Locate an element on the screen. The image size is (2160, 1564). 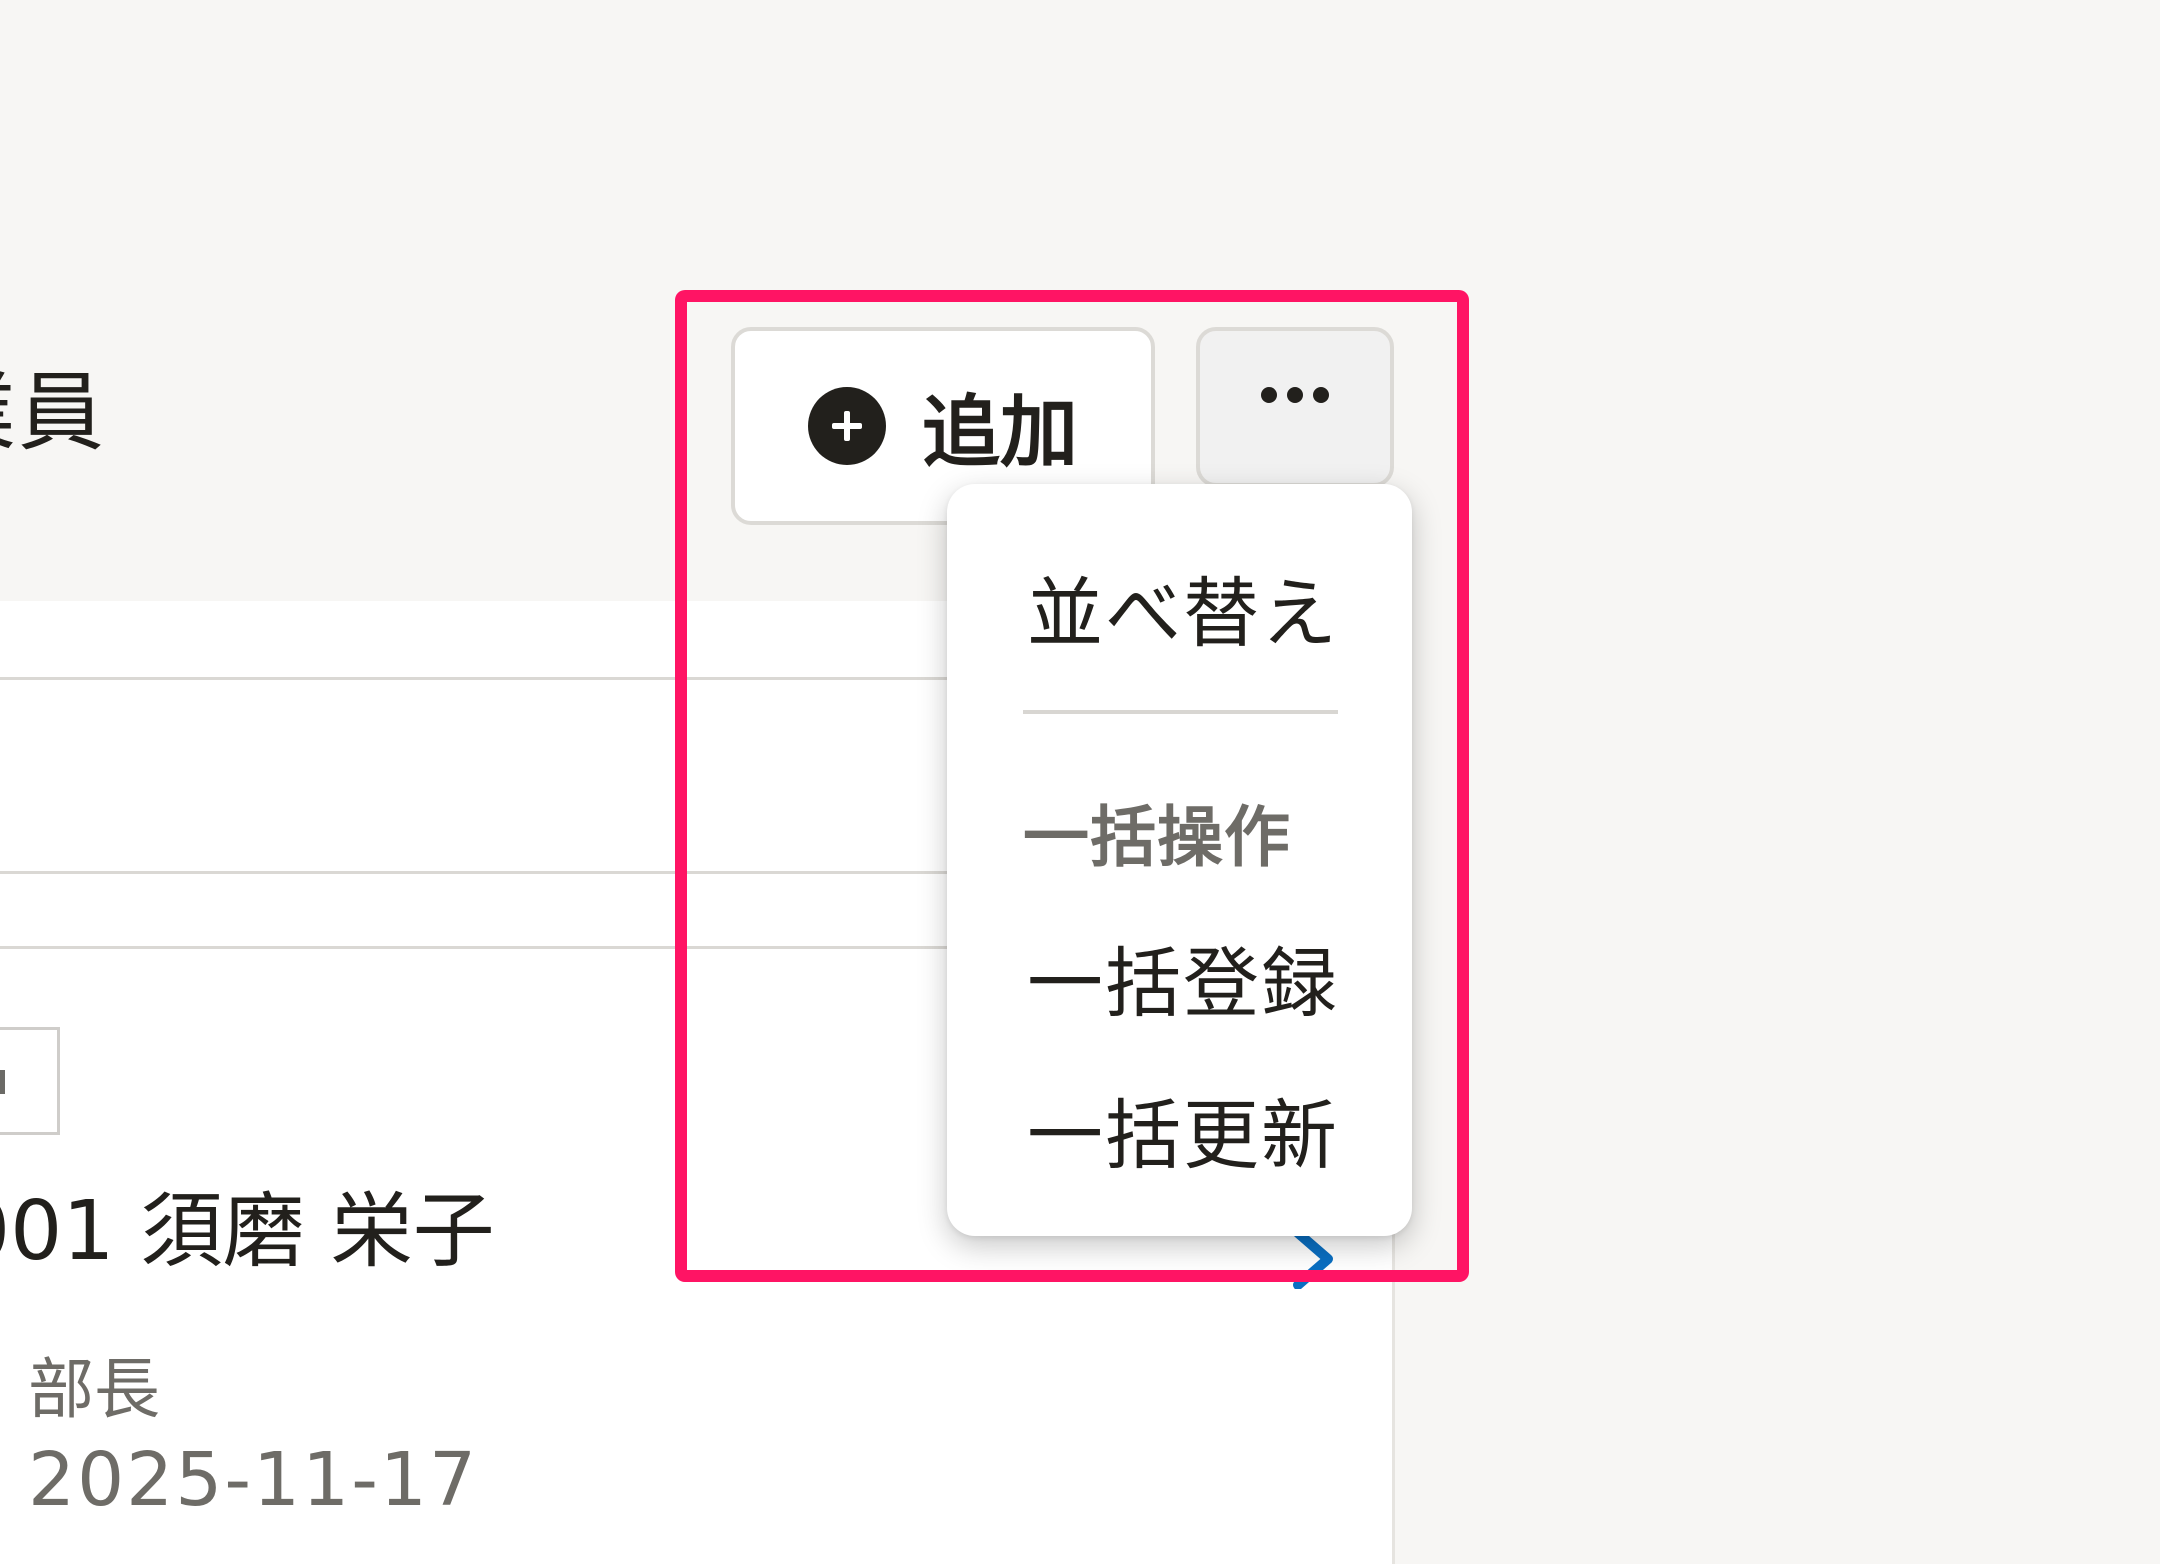
page-title: 業員 is located at coordinates (53, 413).